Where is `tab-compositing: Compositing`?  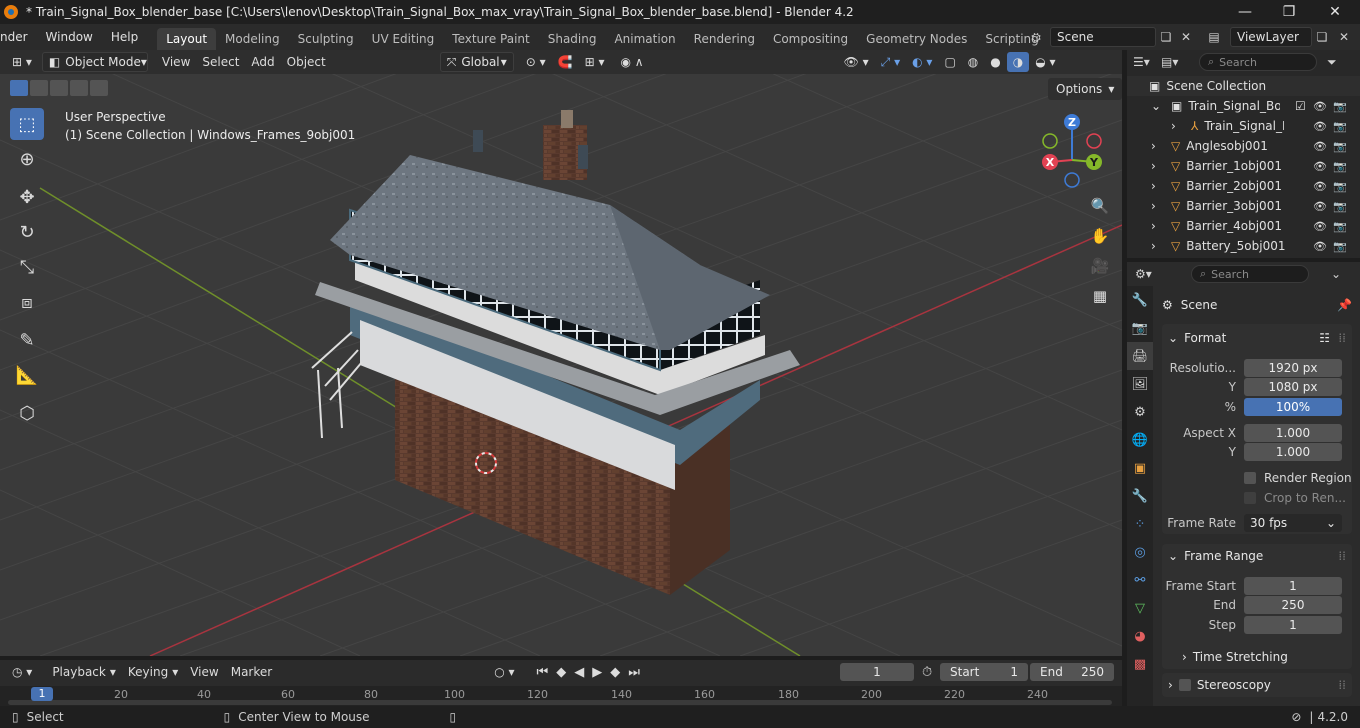
tab-compositing: Compositing is located at coordinates (810, 39).